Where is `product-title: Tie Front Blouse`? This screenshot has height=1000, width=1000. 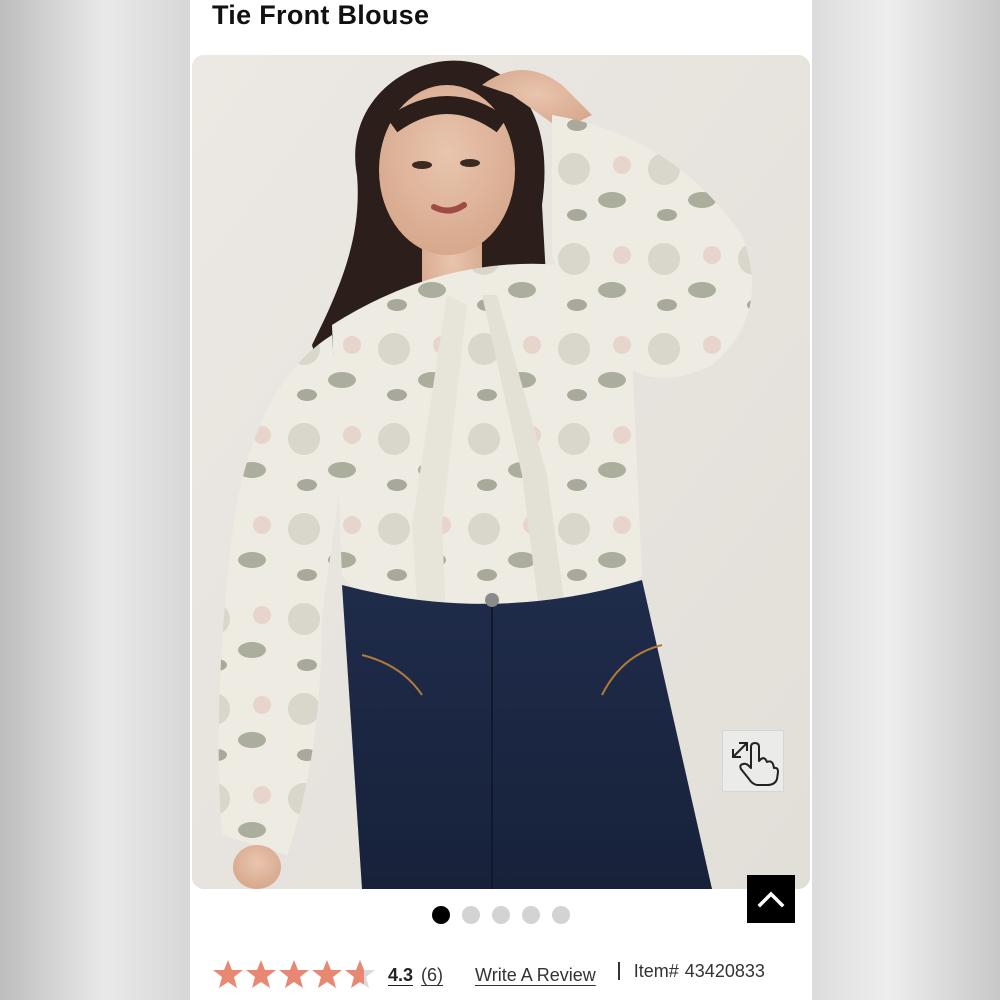
product-title: Tie Front Blouse is located at coordinates (321, 15).